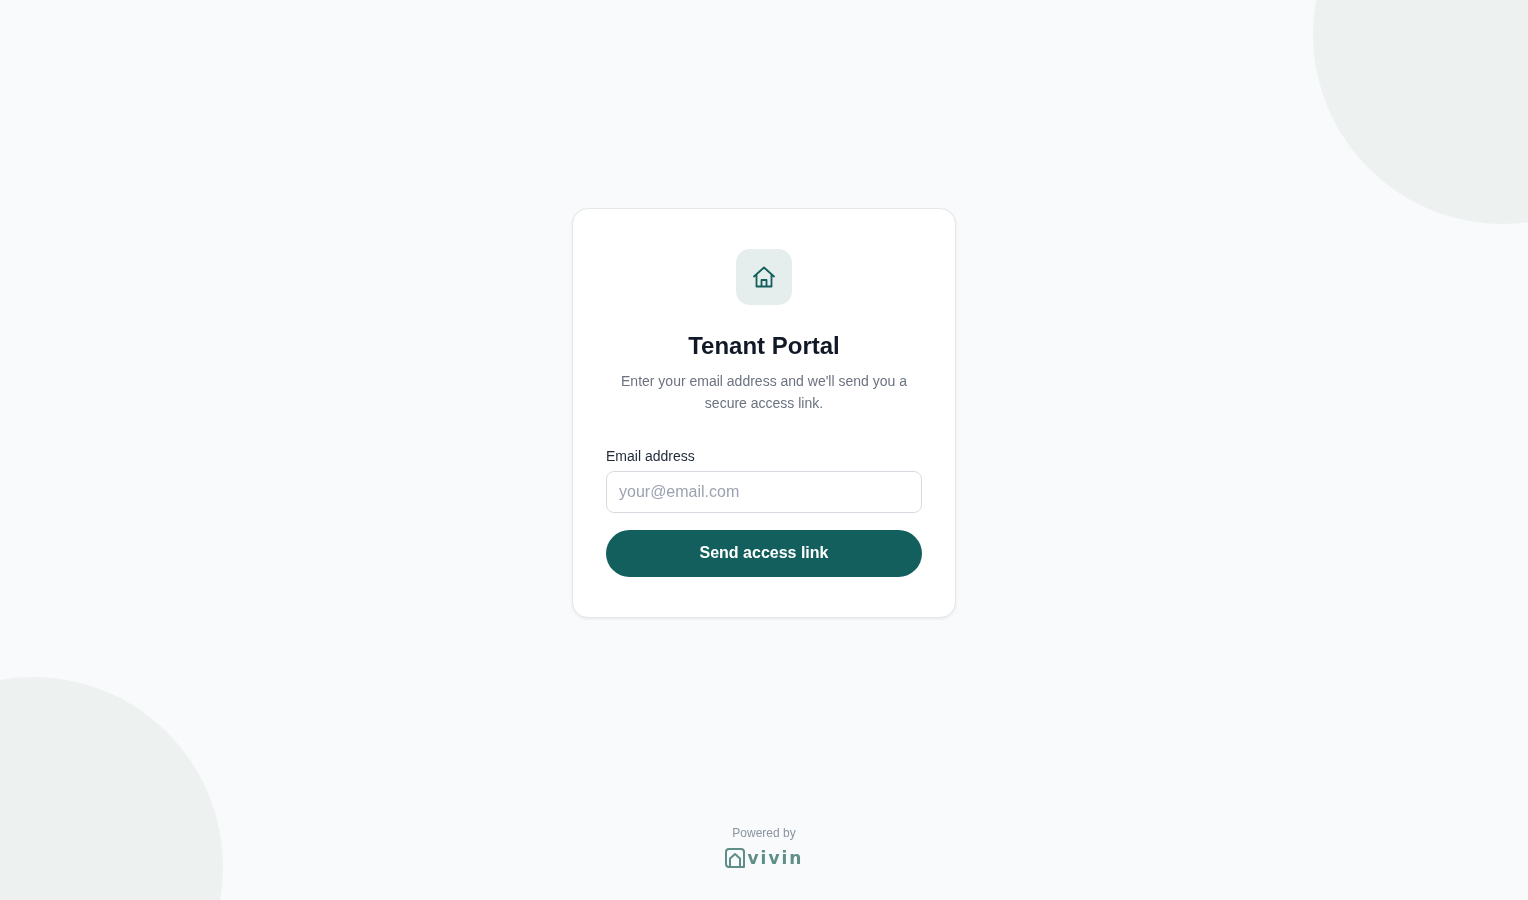 The width and height of the screenshot is (1528, 900). What do you see at coordinates (764, 276) in the screenshot?
I see `house-icon` at bounding box center [764, 276].